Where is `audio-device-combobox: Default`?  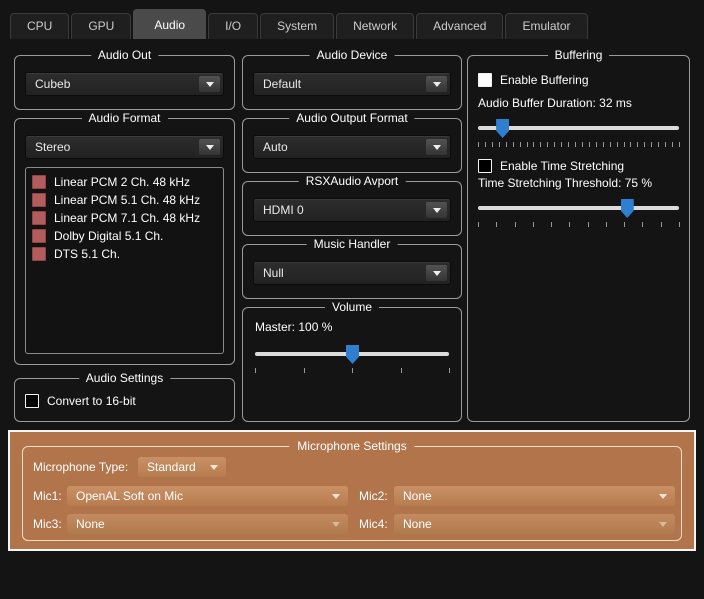
audio-device-combobox: Default is located at coordinates (352, 84).